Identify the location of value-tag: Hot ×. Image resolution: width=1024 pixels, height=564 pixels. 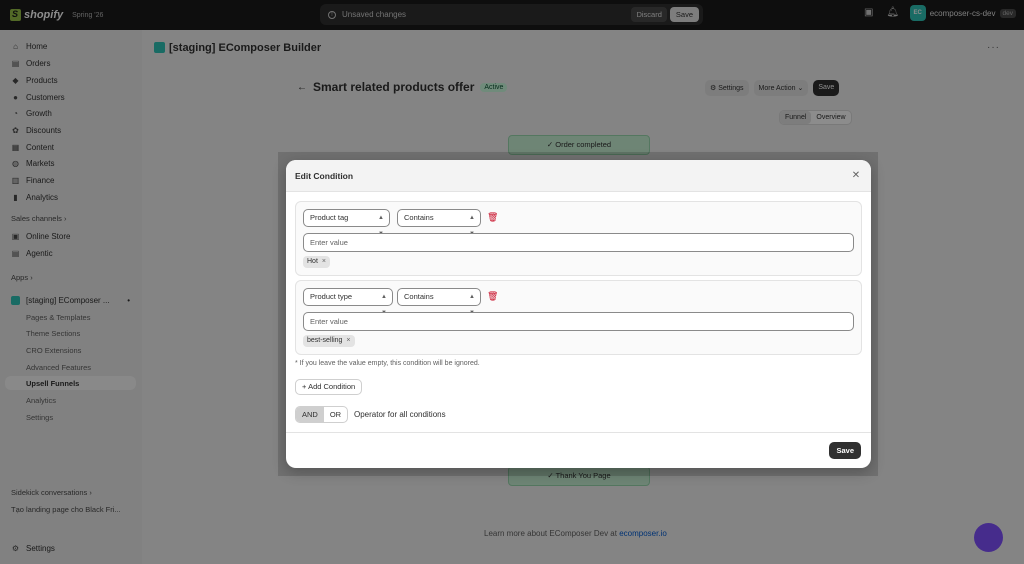
(316, 262).